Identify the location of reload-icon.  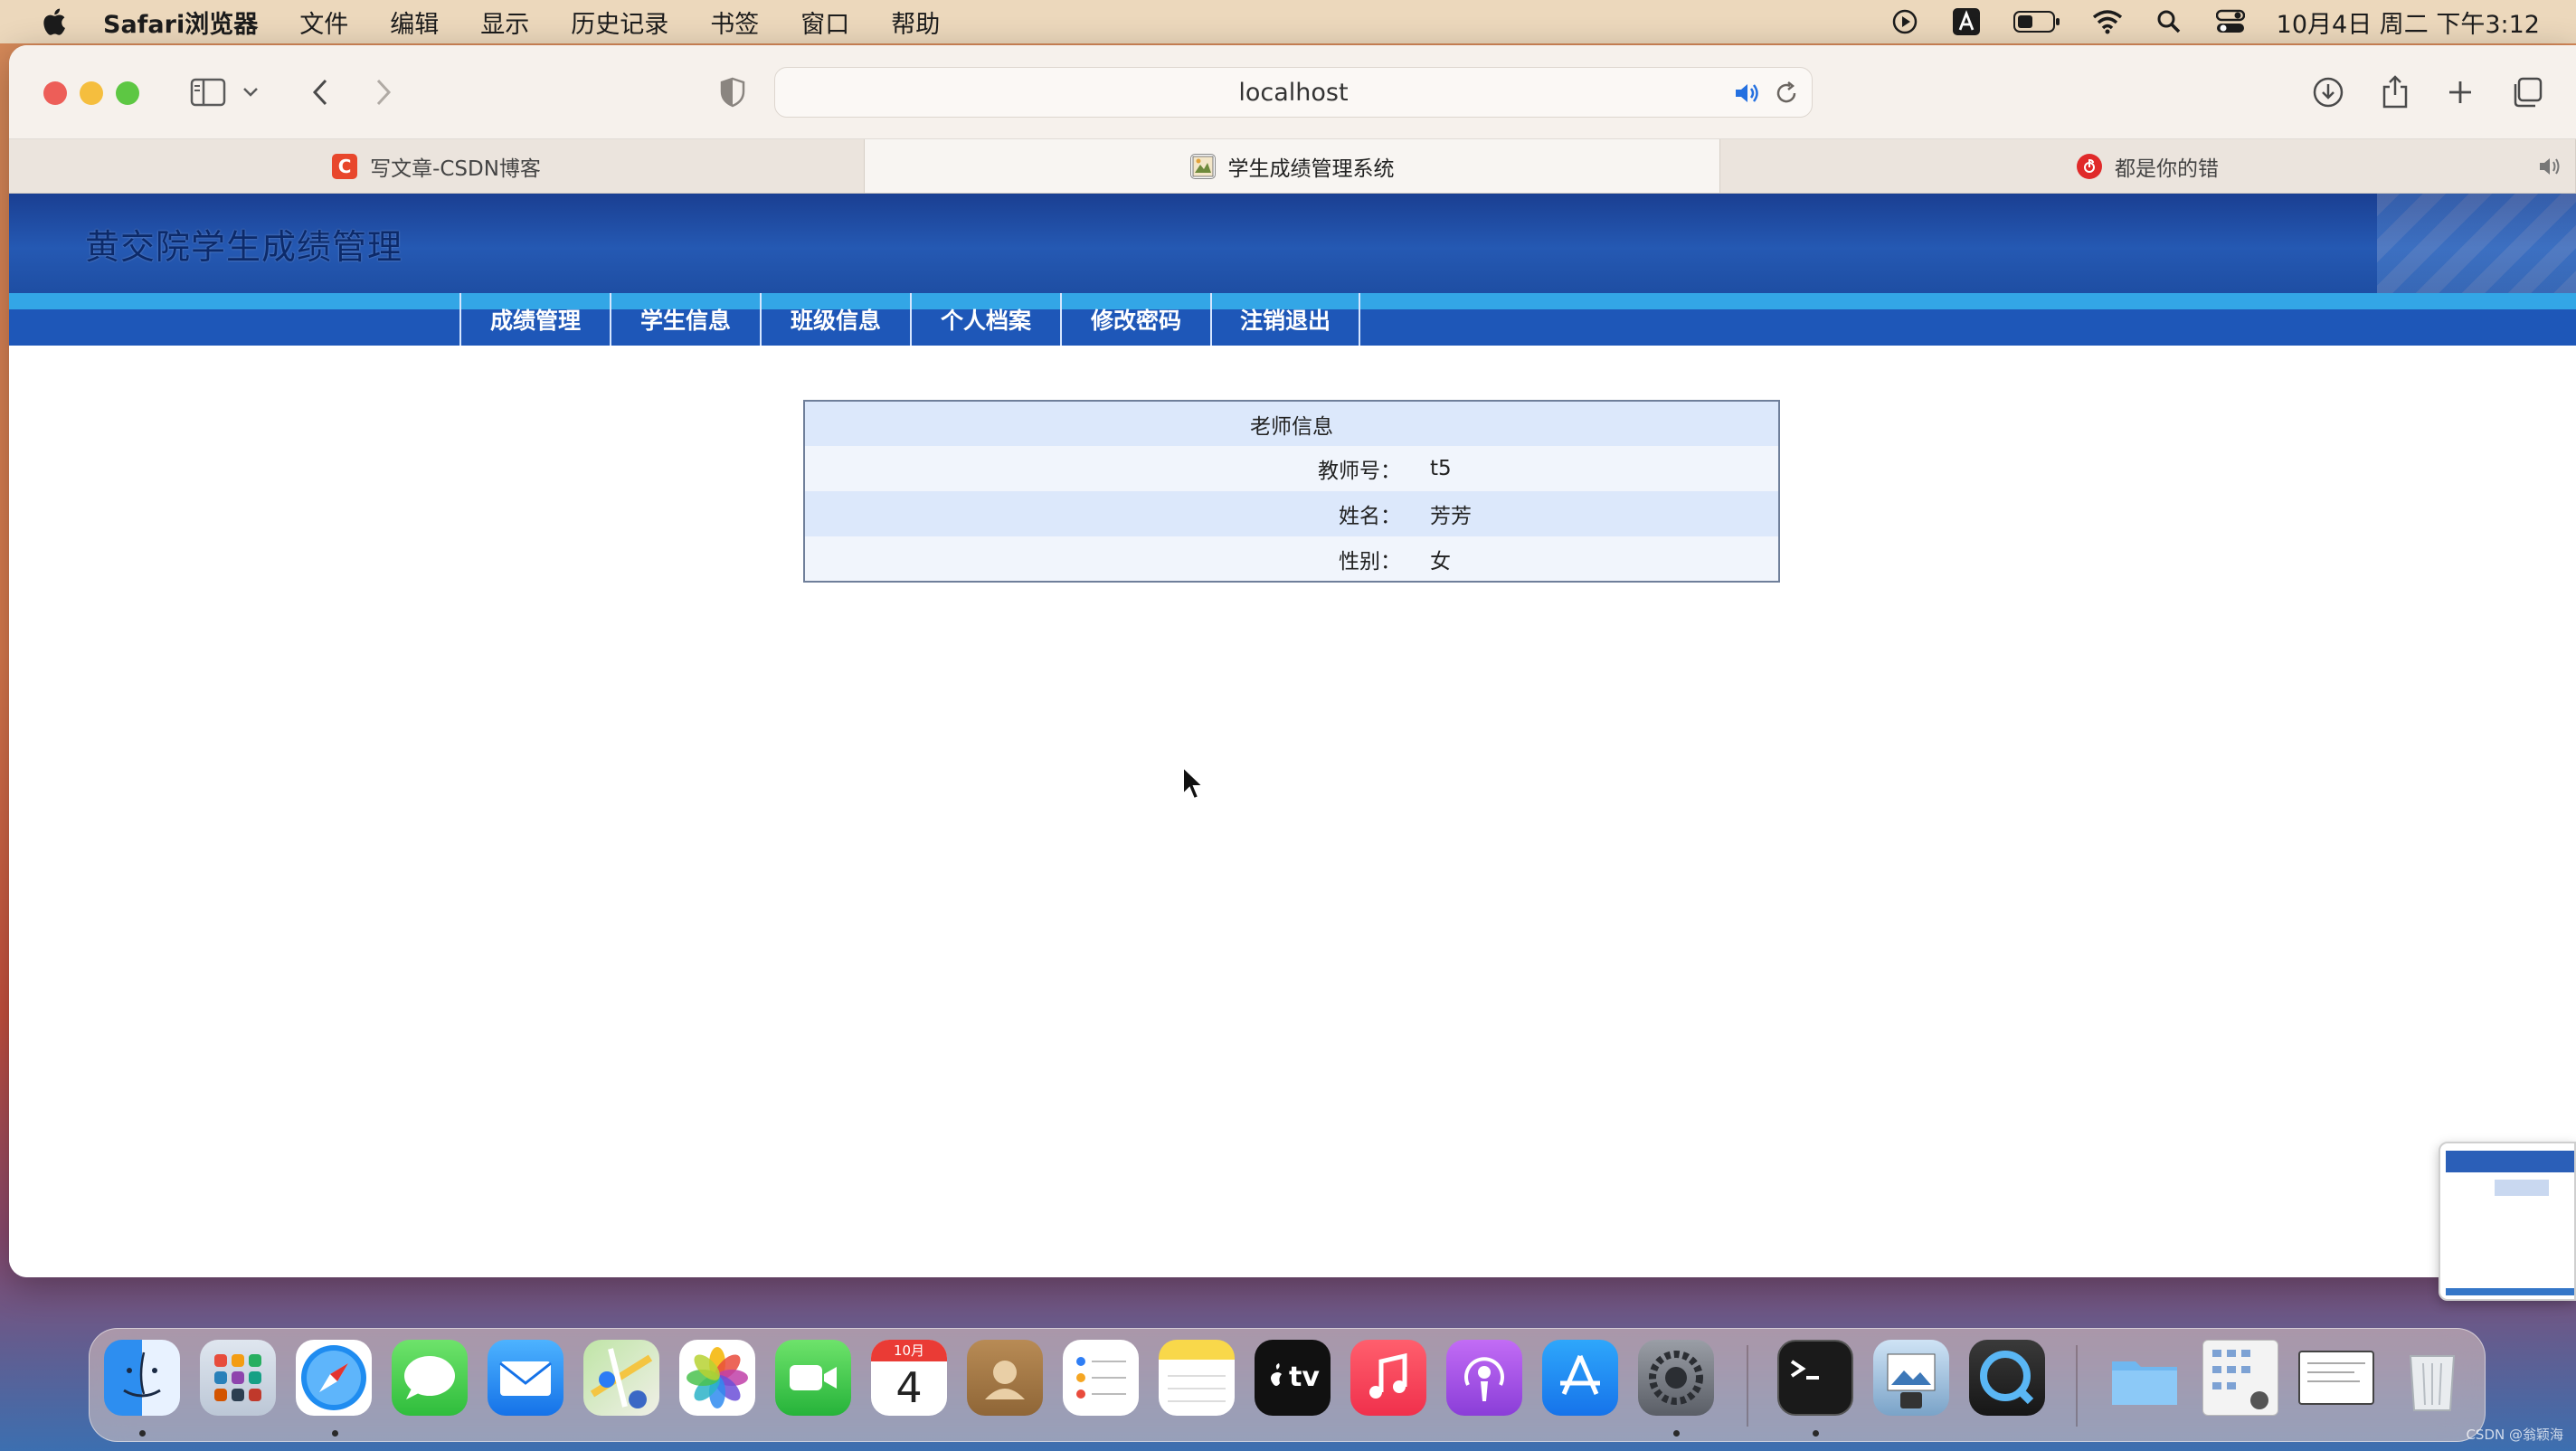
(1787, 93).